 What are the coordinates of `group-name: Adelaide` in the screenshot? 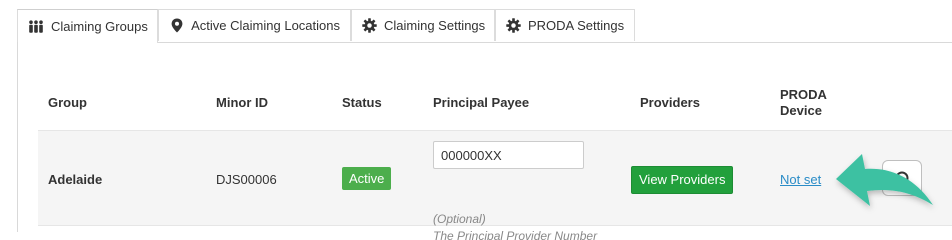 It's located at (75, 179).